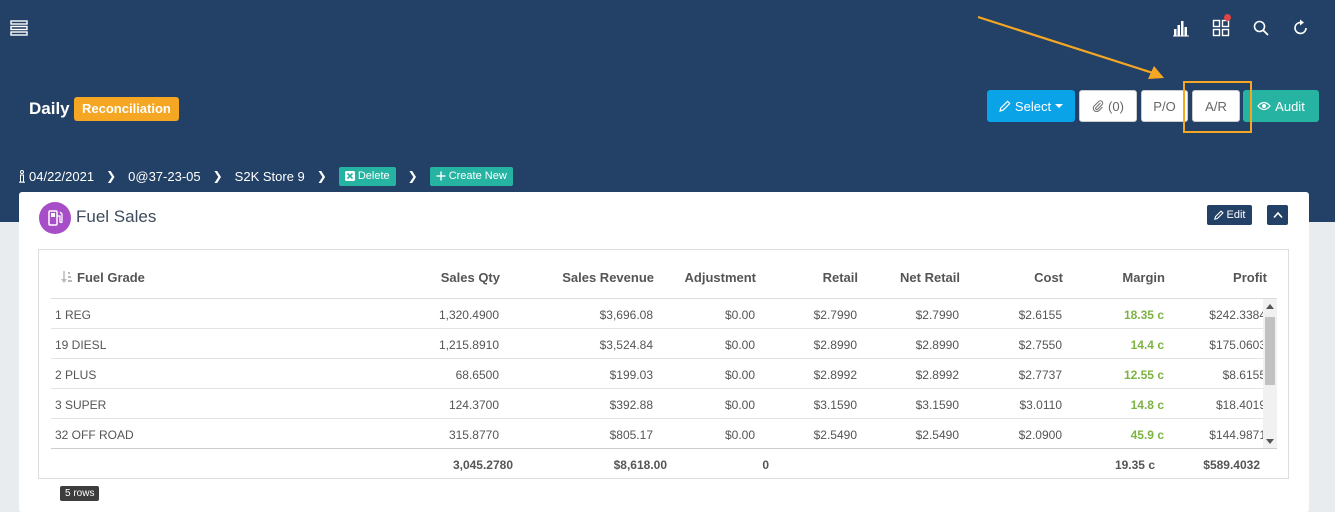 This screenshot has width=1335, height=512. I want to click on cell-sales-qty: 315.8770, so click(473, 435).